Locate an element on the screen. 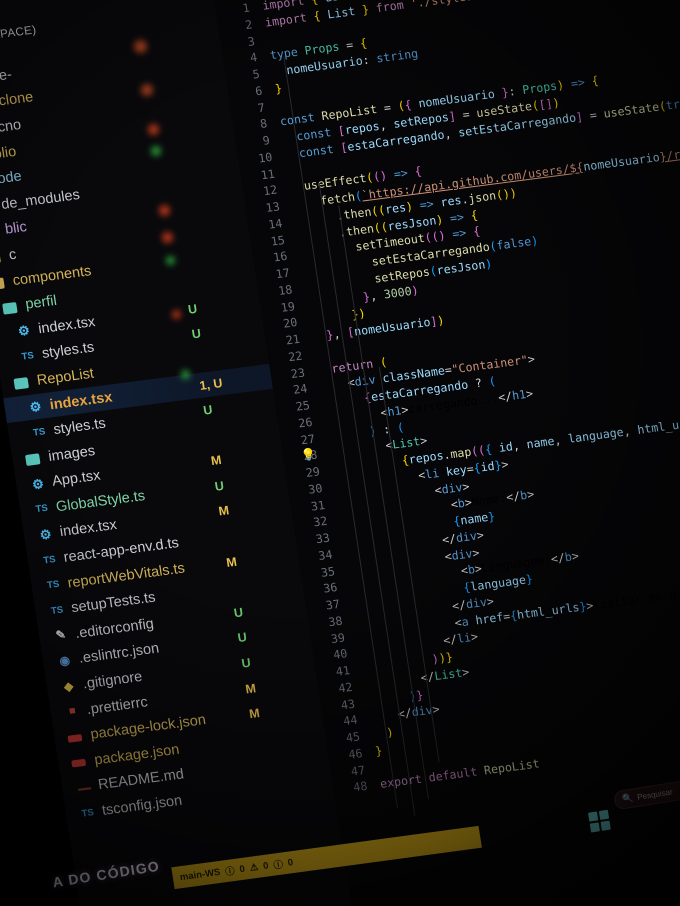  eslint-icon is located at coordinates (64, 661).